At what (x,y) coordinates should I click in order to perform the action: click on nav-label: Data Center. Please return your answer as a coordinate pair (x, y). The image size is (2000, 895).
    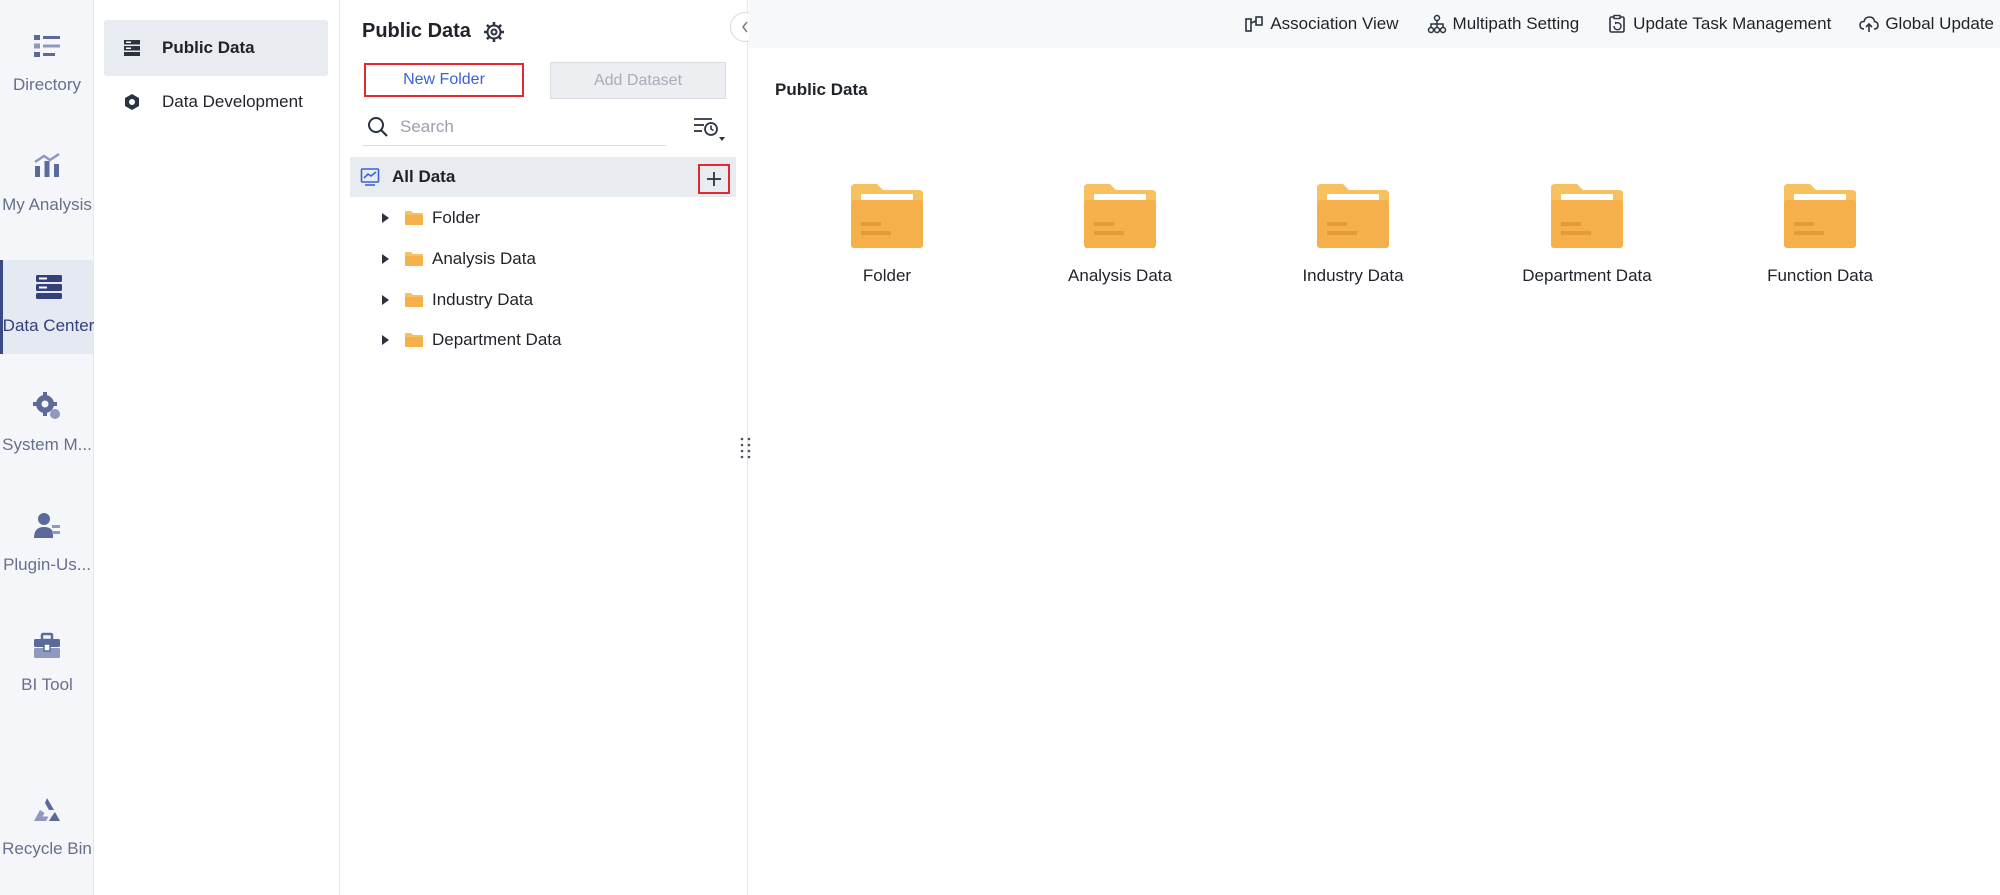
    Looking at the image, I should click on (48, 325).